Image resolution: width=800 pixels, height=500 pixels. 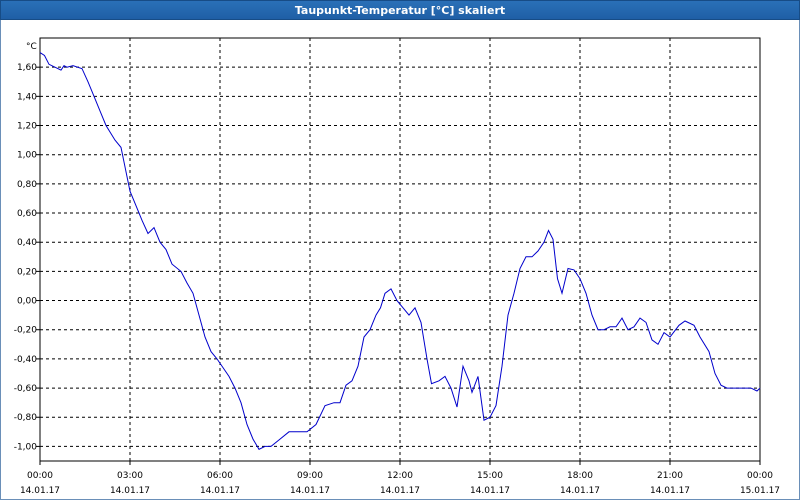 What do you see at coordinates (27, 272) in the screenshot?
I see `y-tick-label: 0,20` at bounding box center [27, 272].